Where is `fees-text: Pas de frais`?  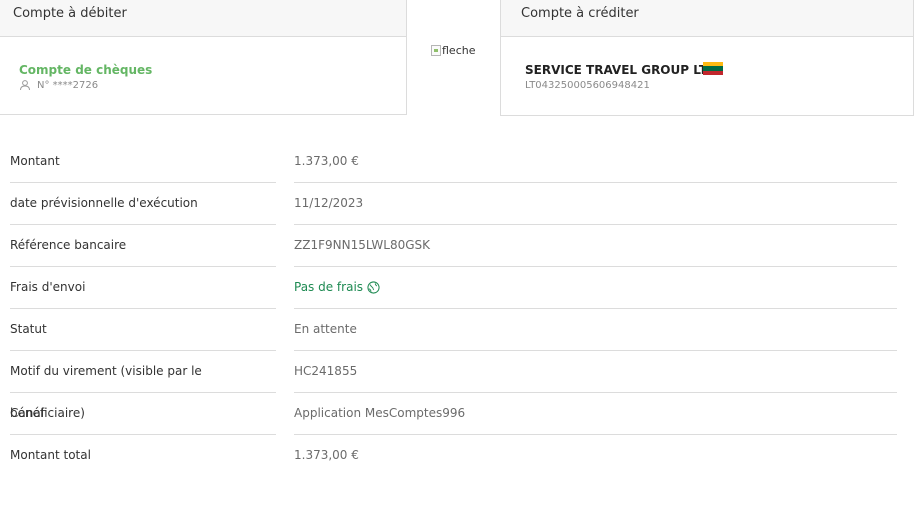
fees-text: Pas de frais is located at coordinates (329, 287).